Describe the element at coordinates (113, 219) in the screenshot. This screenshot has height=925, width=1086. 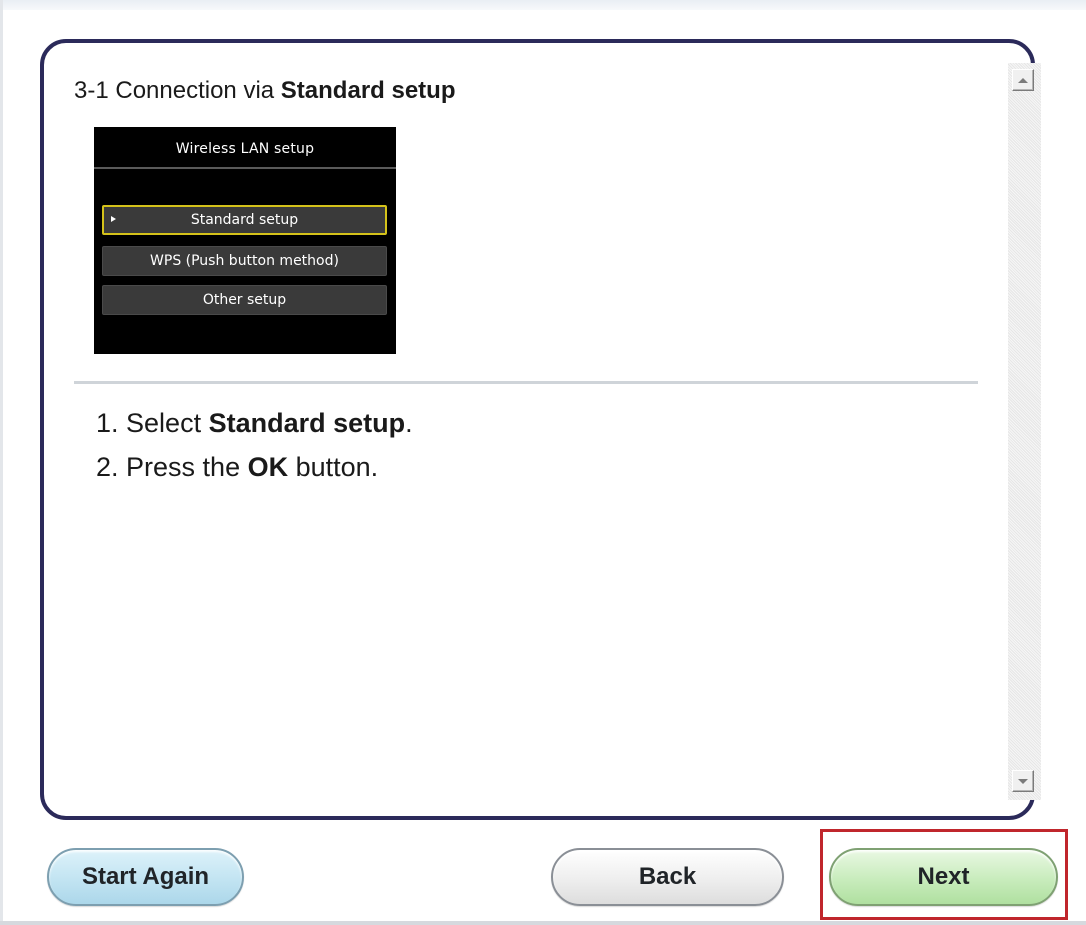
I see `menu-cursor-icon` at that location.